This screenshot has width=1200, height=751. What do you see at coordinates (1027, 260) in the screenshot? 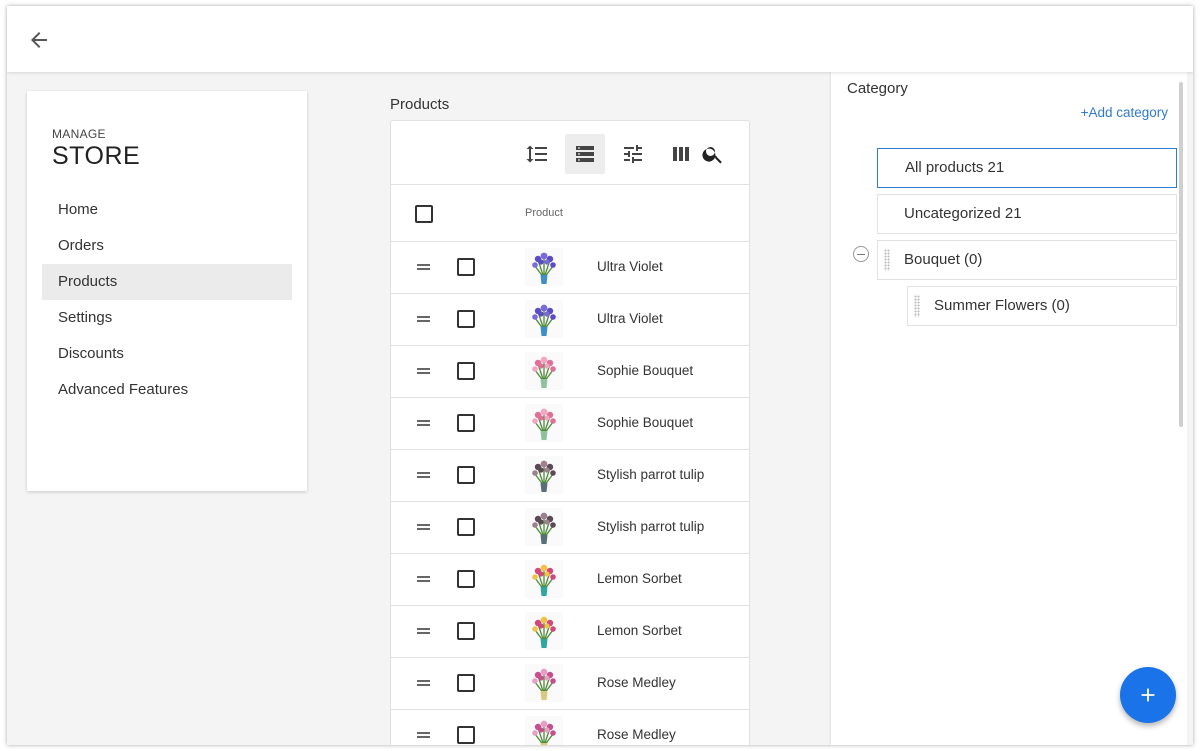
I see `category-item-bouquet: Bouquet (0)` at bounding box center [1027, 260].